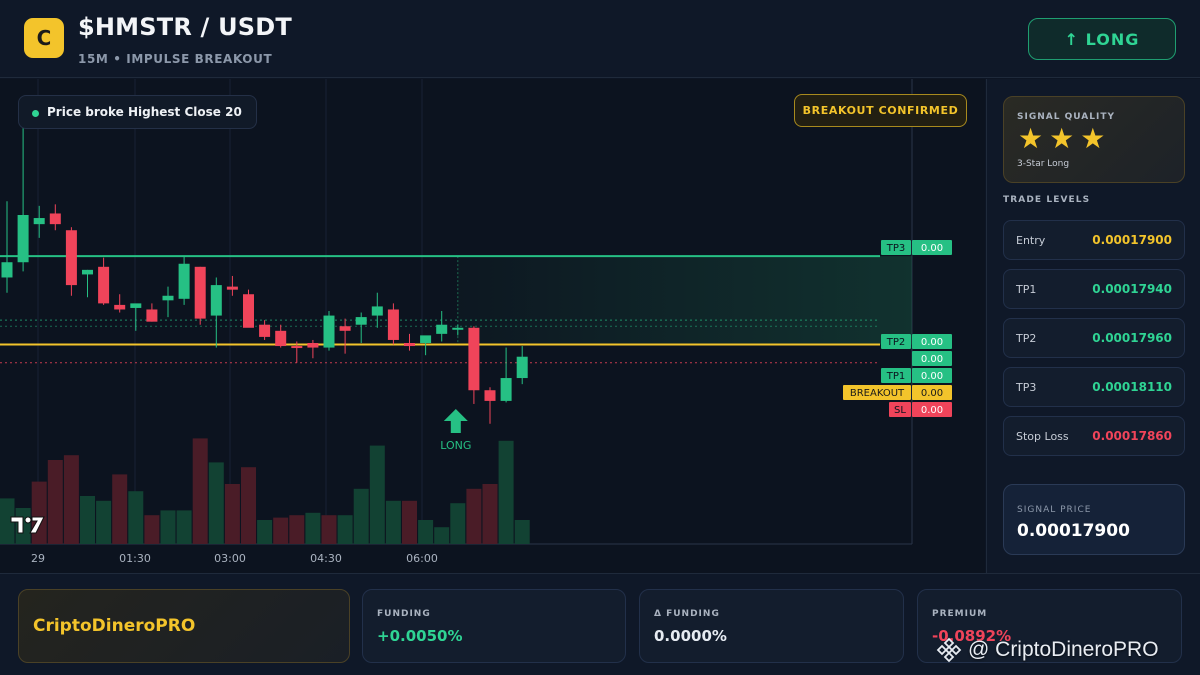 This screenshot has height=675, width=1200. What do you see at coordinates (1054, 510) in the screenshot?
I see `signal-price-label: SIGNAL PRICE` at bounding box center [1054, 510].